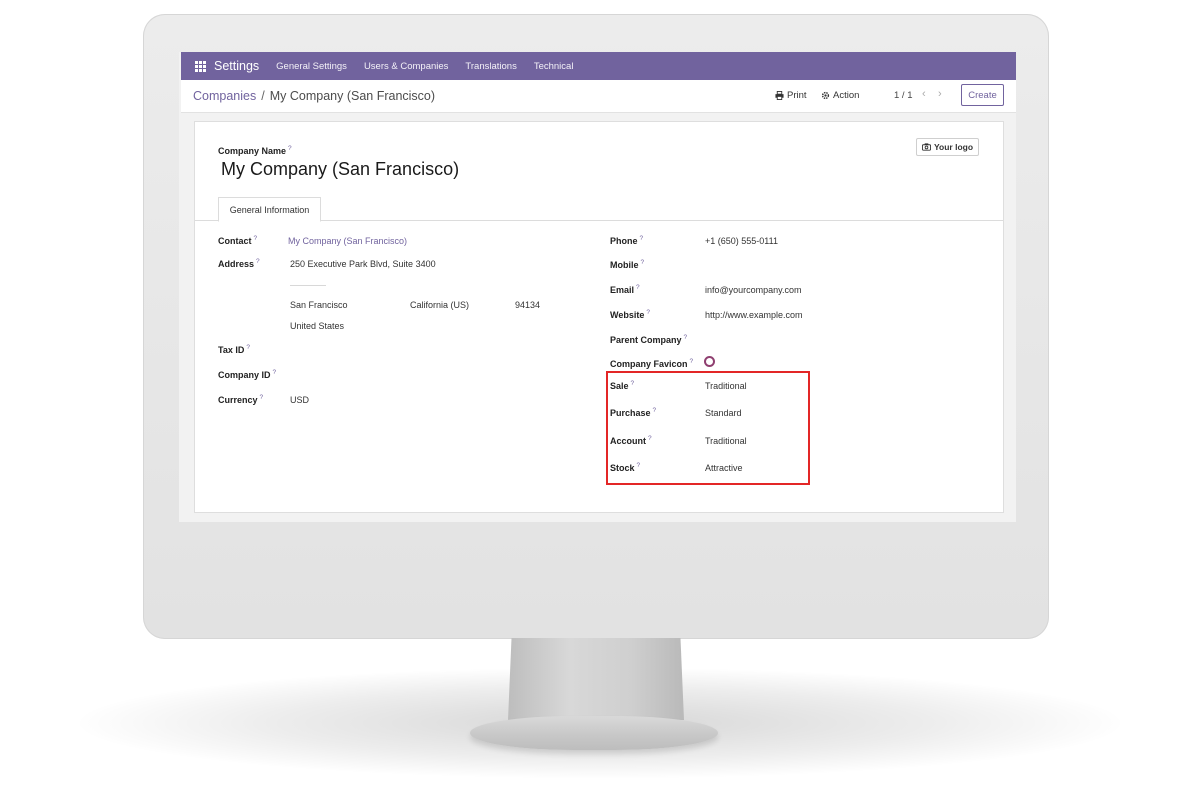 The height and width of the screenshot is (800, 1200). I want to click on company-id-label: Company ID?, so click(247, 374).